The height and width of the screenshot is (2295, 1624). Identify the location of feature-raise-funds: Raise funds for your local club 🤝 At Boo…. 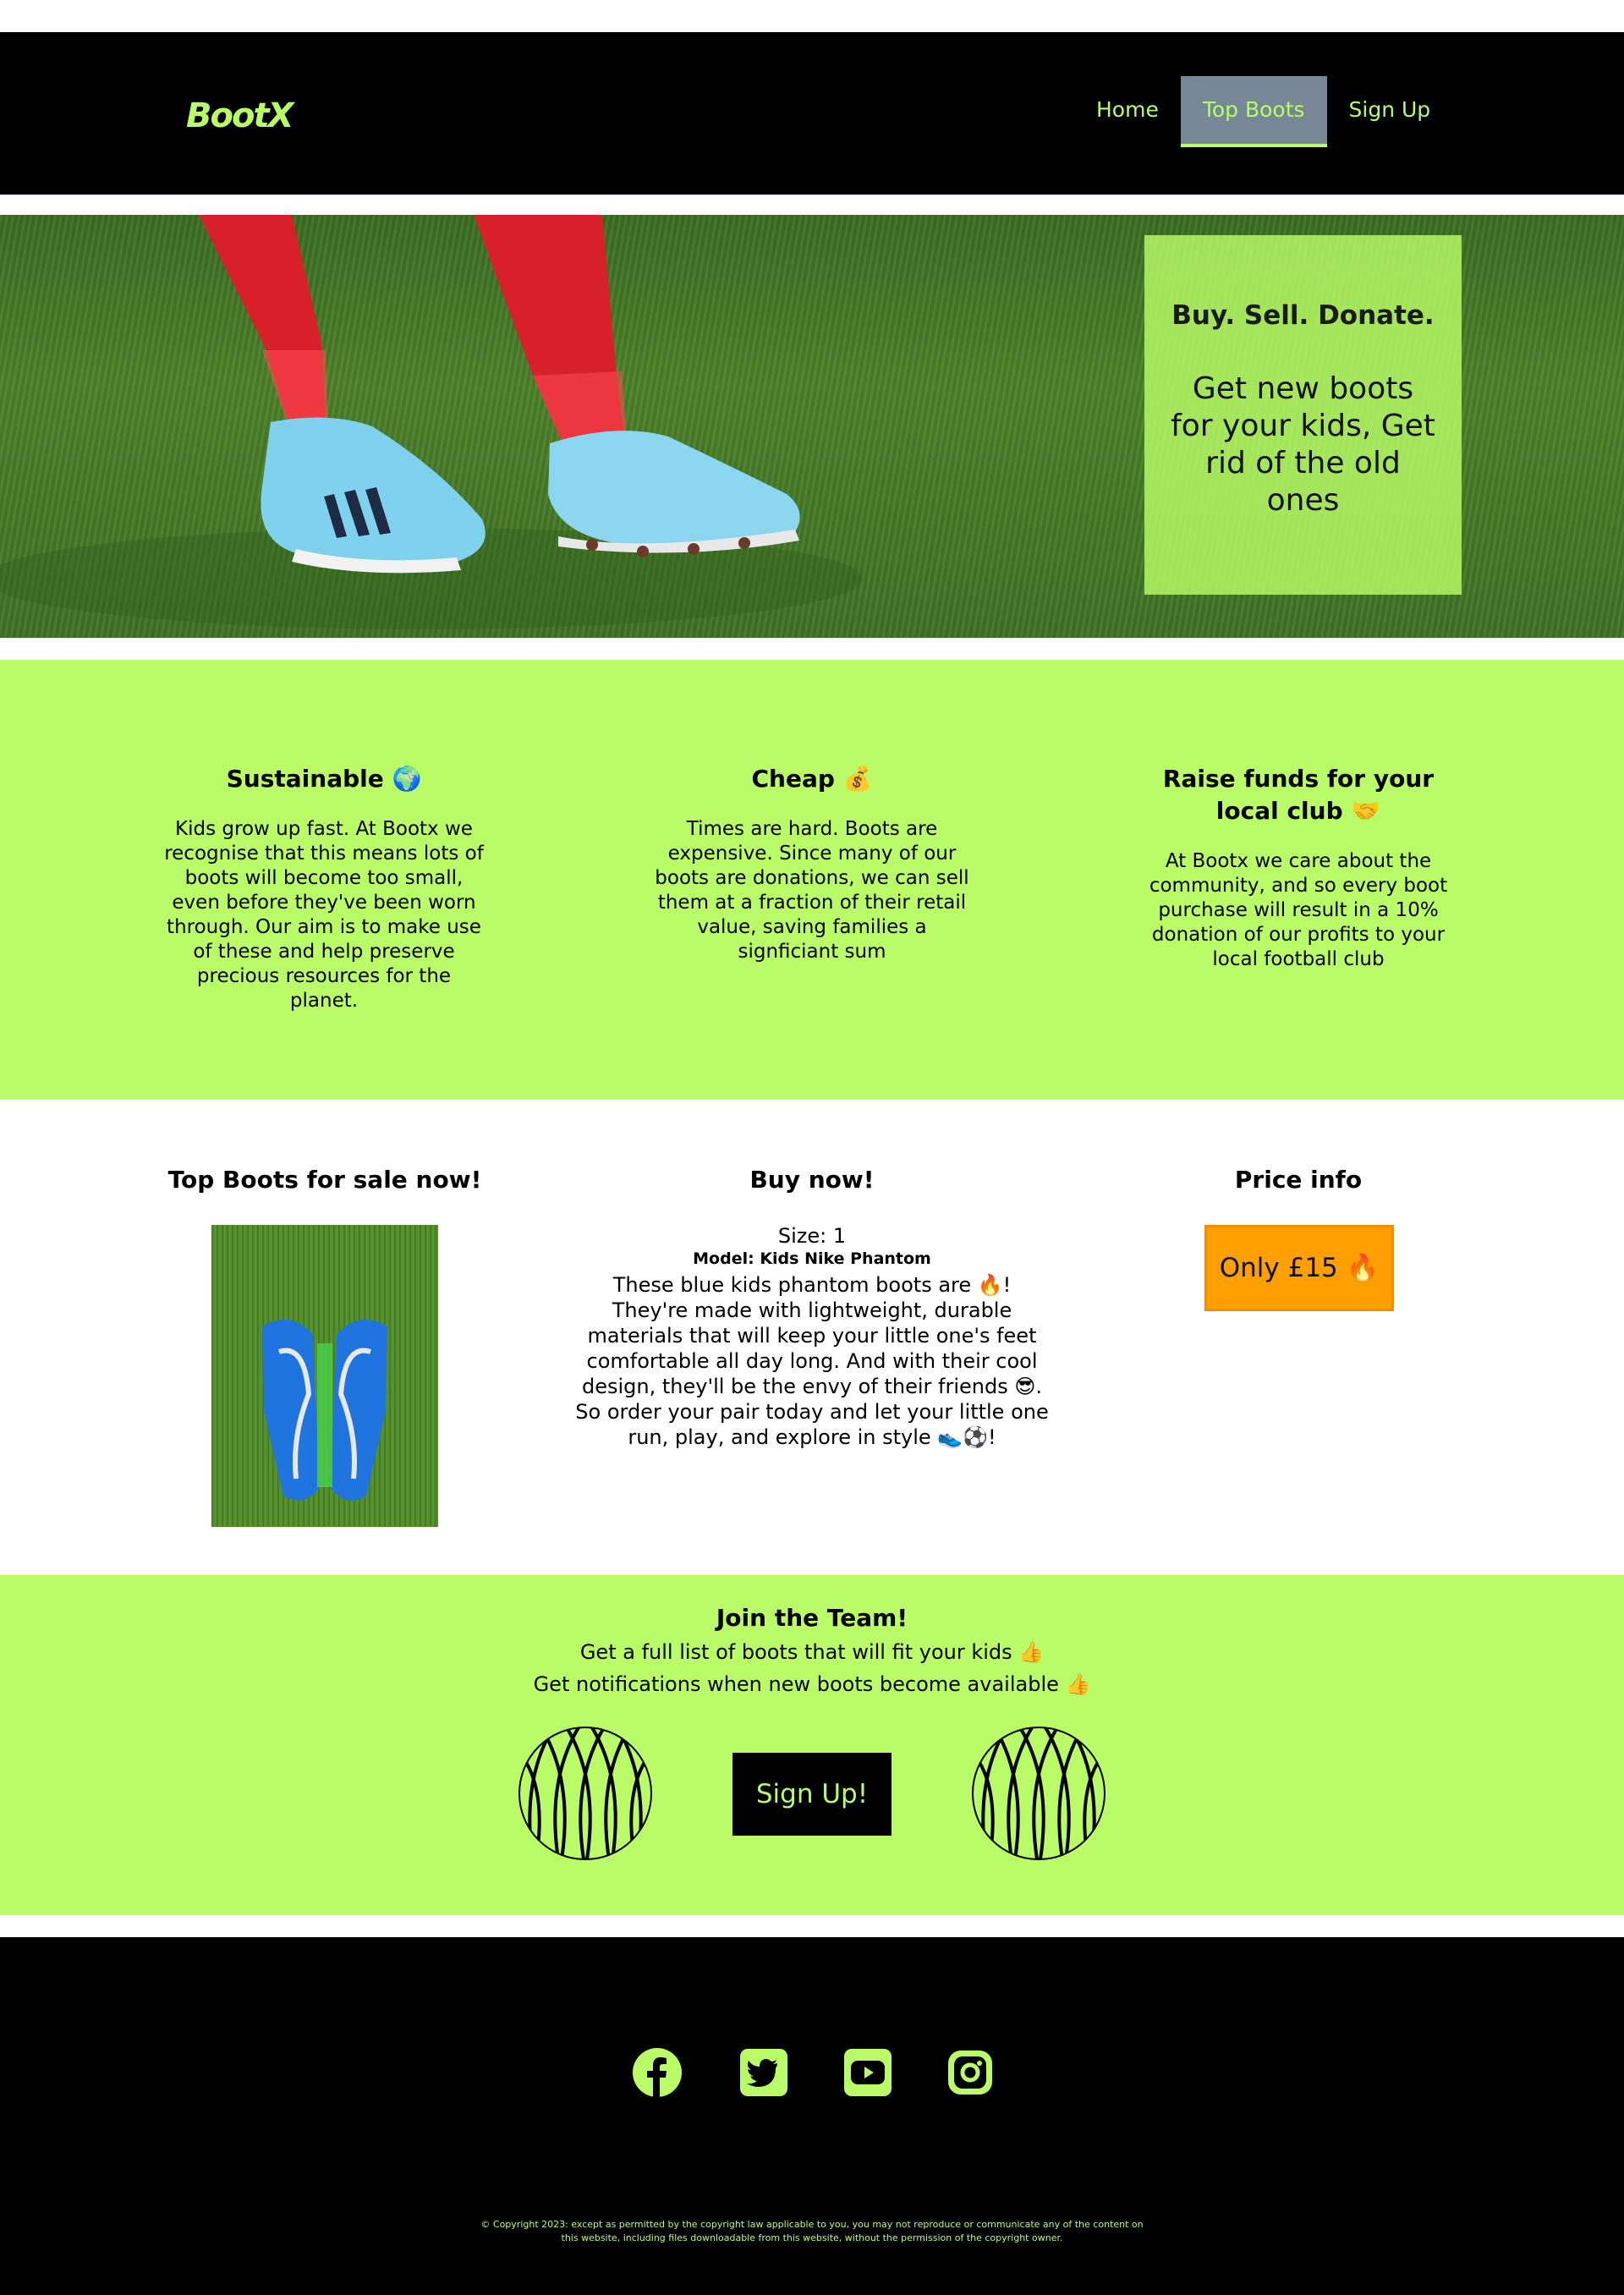
(1298, 867).